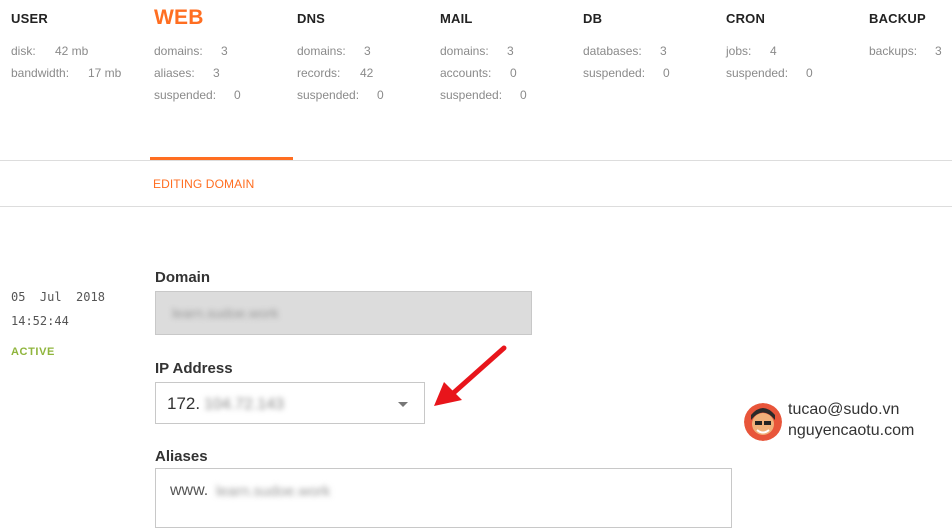 The image size is (952, 528). I want to click on stat-row: aliases: 3, so click(187, 73).